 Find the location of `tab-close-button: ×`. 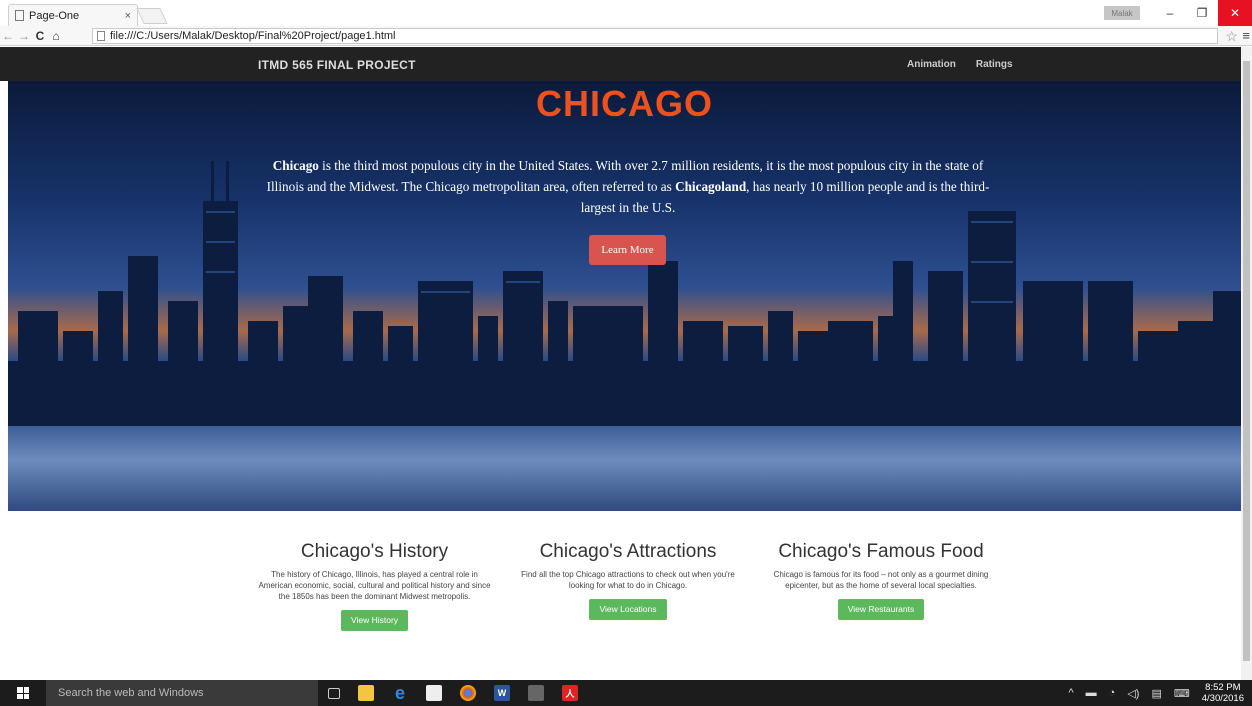

tab-close-button: × is located at coordinates (128, 16).